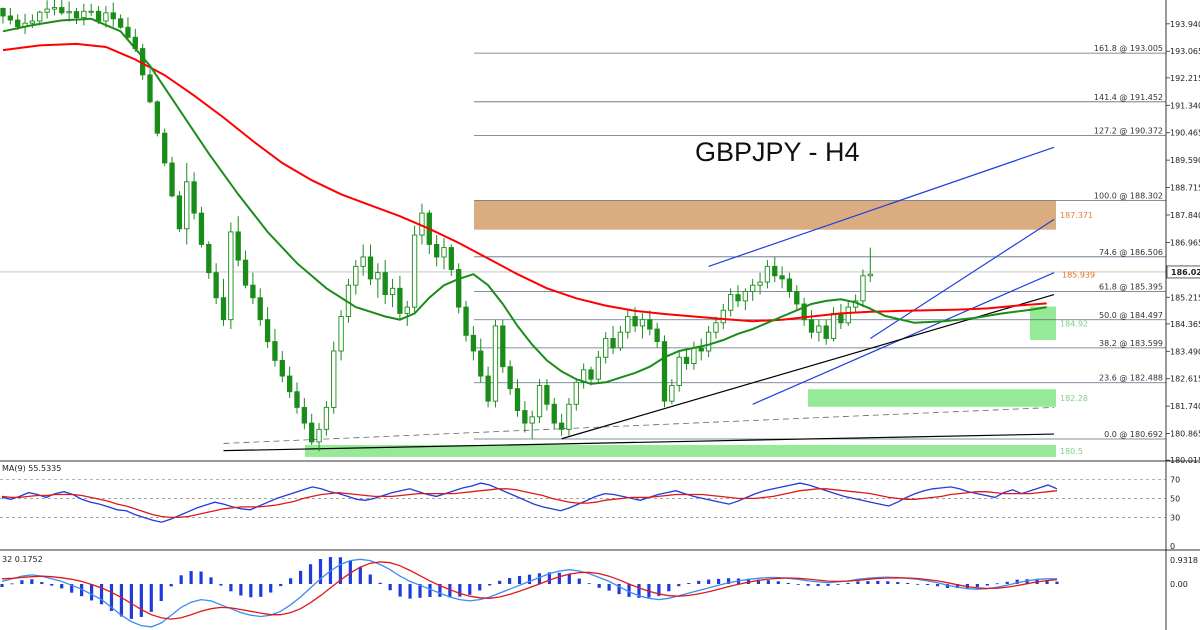  What do you see at coordinates (1185, 434) in the screenshot?
I see `price-axis-label: 180.865` at bounding box center [1185, 434].